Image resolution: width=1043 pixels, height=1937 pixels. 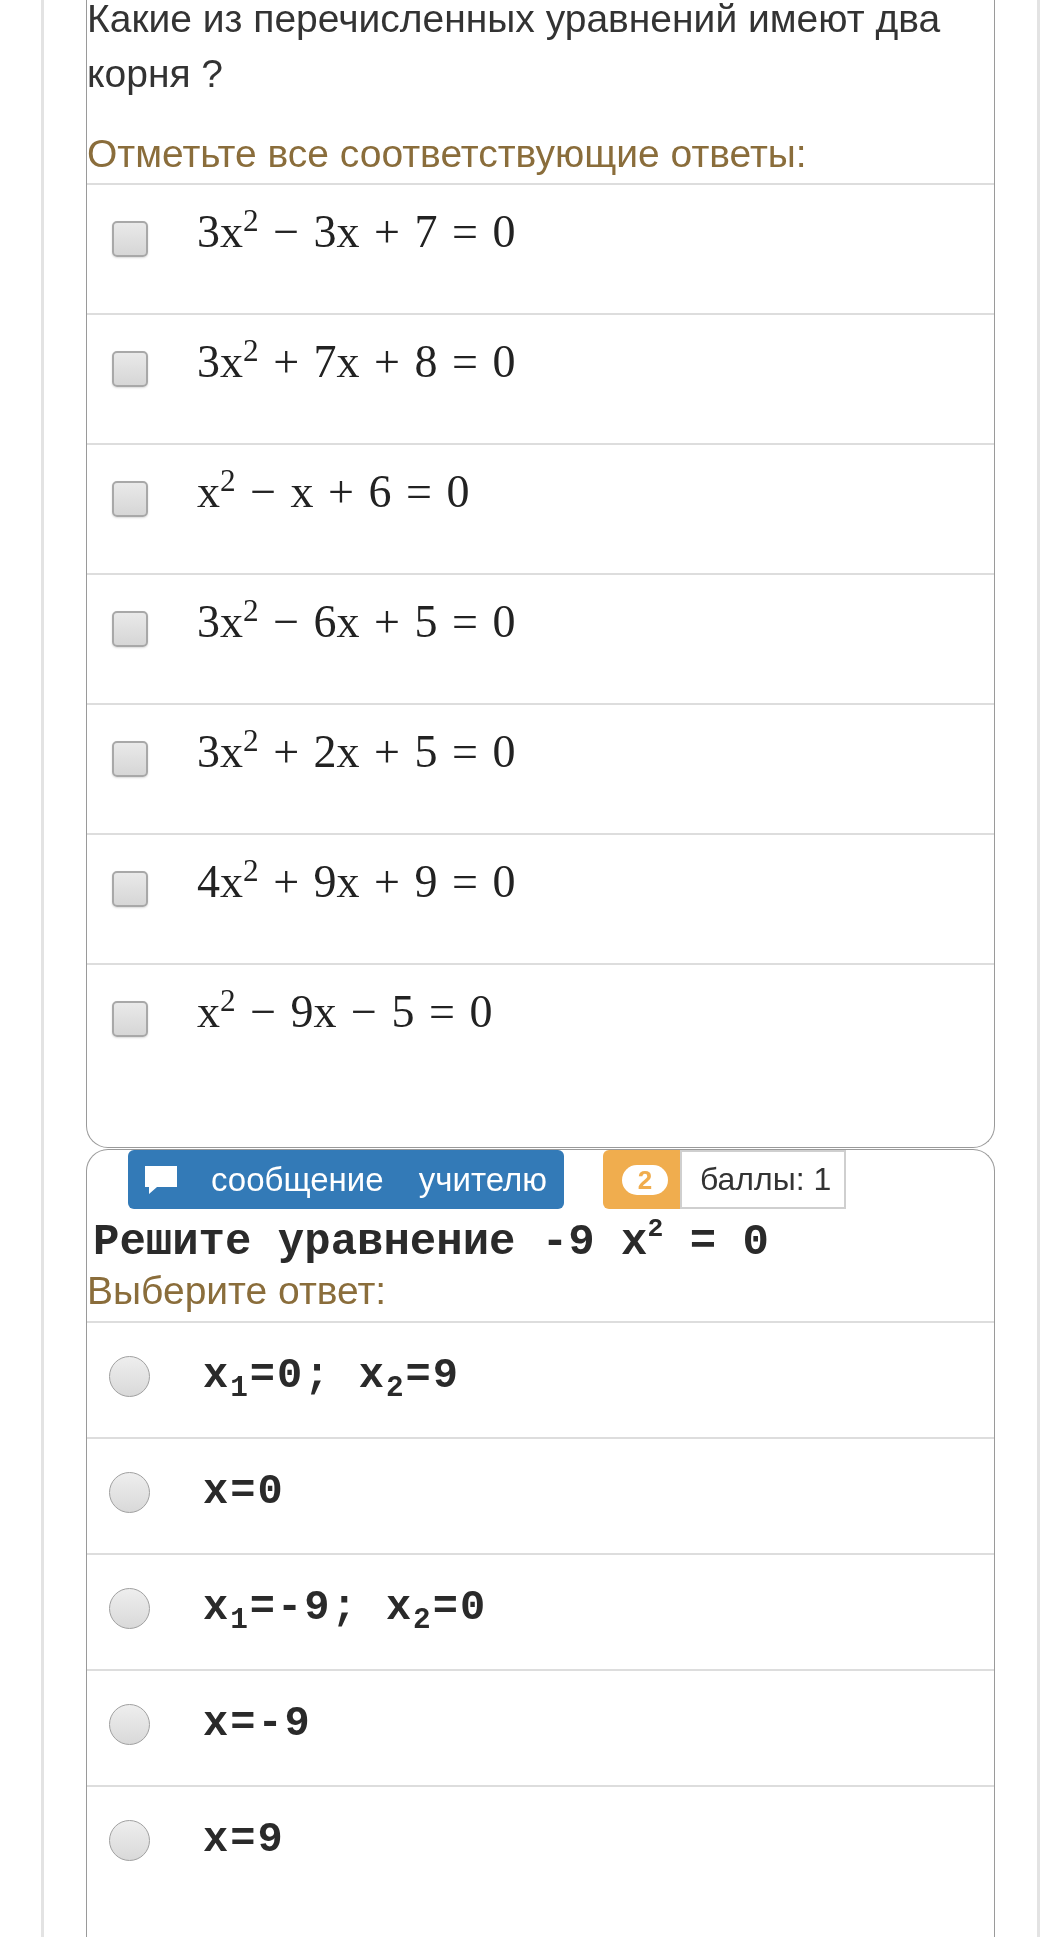 What do you see at coordinates (244, 1492) in the screenshot?
I see `answer-option-text: x=0` at bounding box center [244, 1492].